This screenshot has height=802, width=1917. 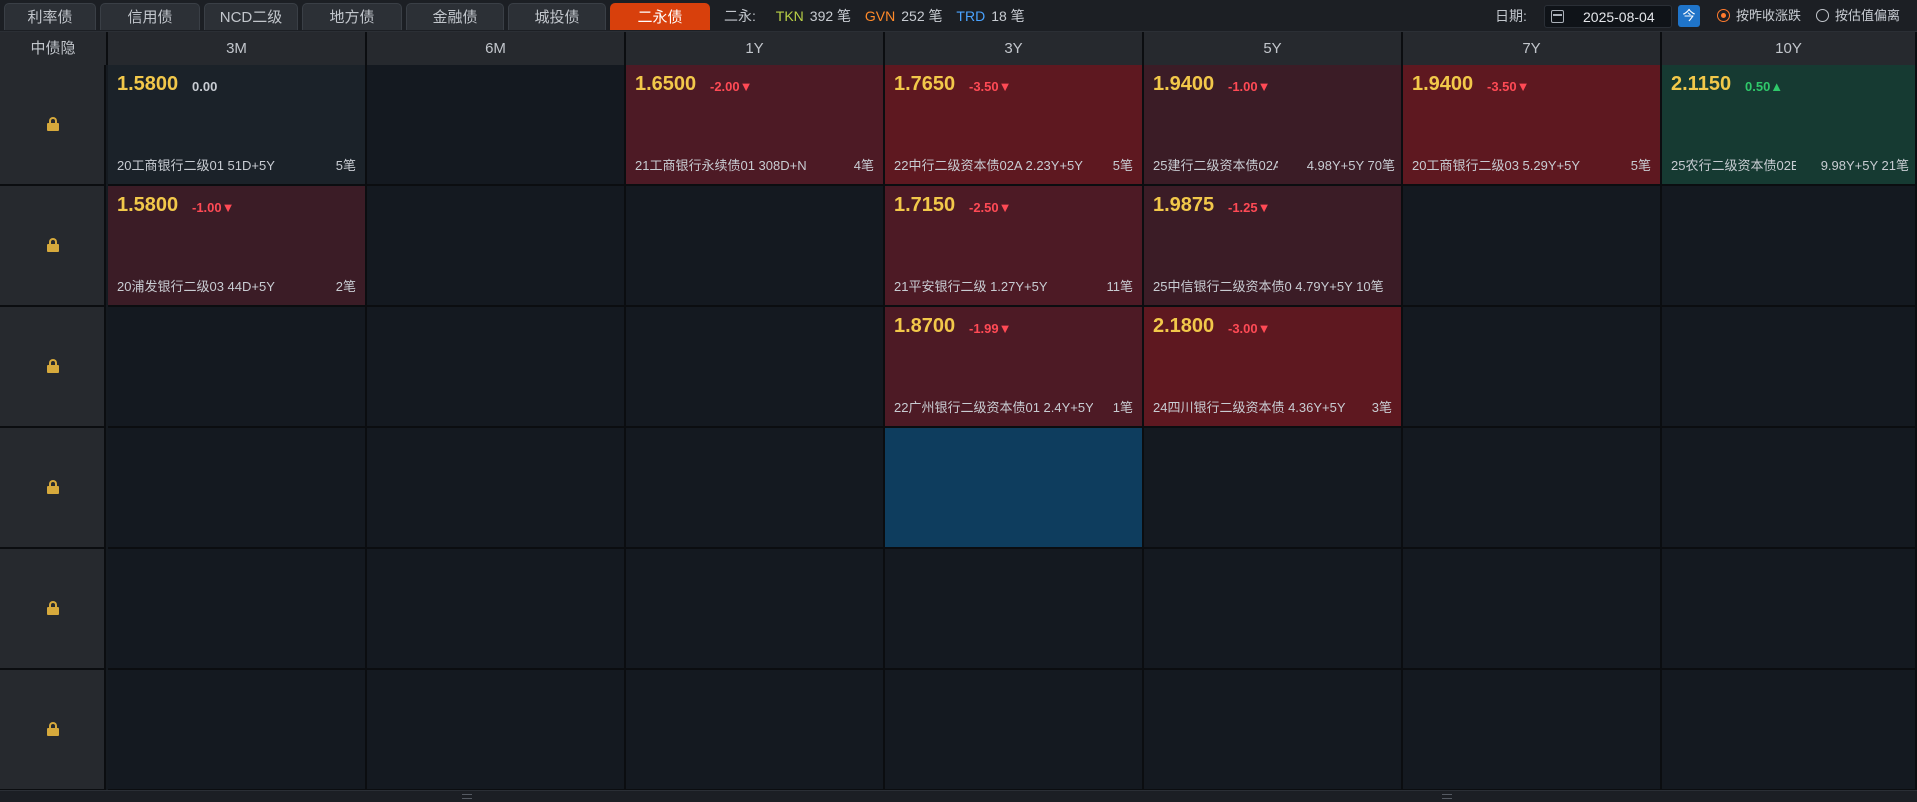 I want to click on bond-name: 20工商银行二级01 51D+5Y, so click(x=196, y=165).